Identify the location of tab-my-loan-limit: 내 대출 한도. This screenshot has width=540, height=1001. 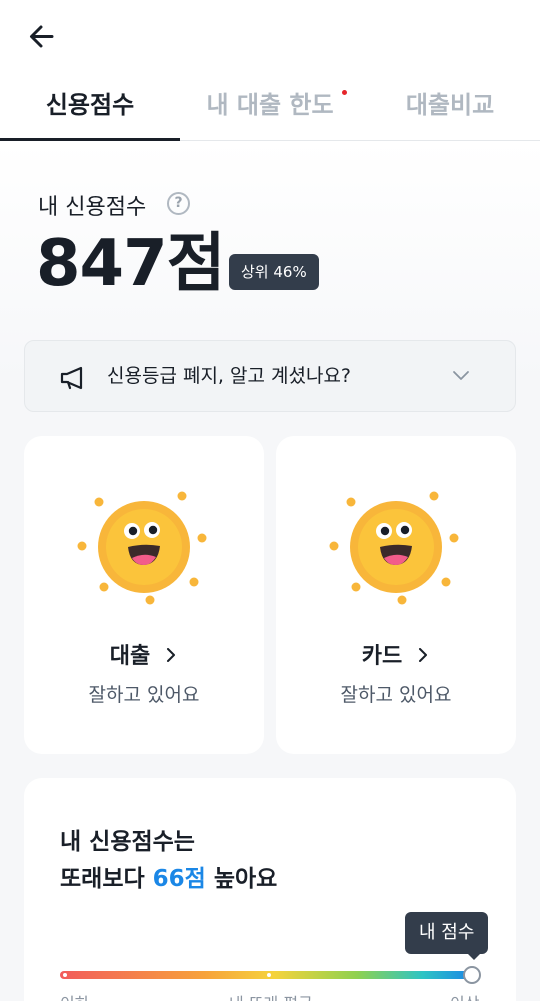
(270, 106).